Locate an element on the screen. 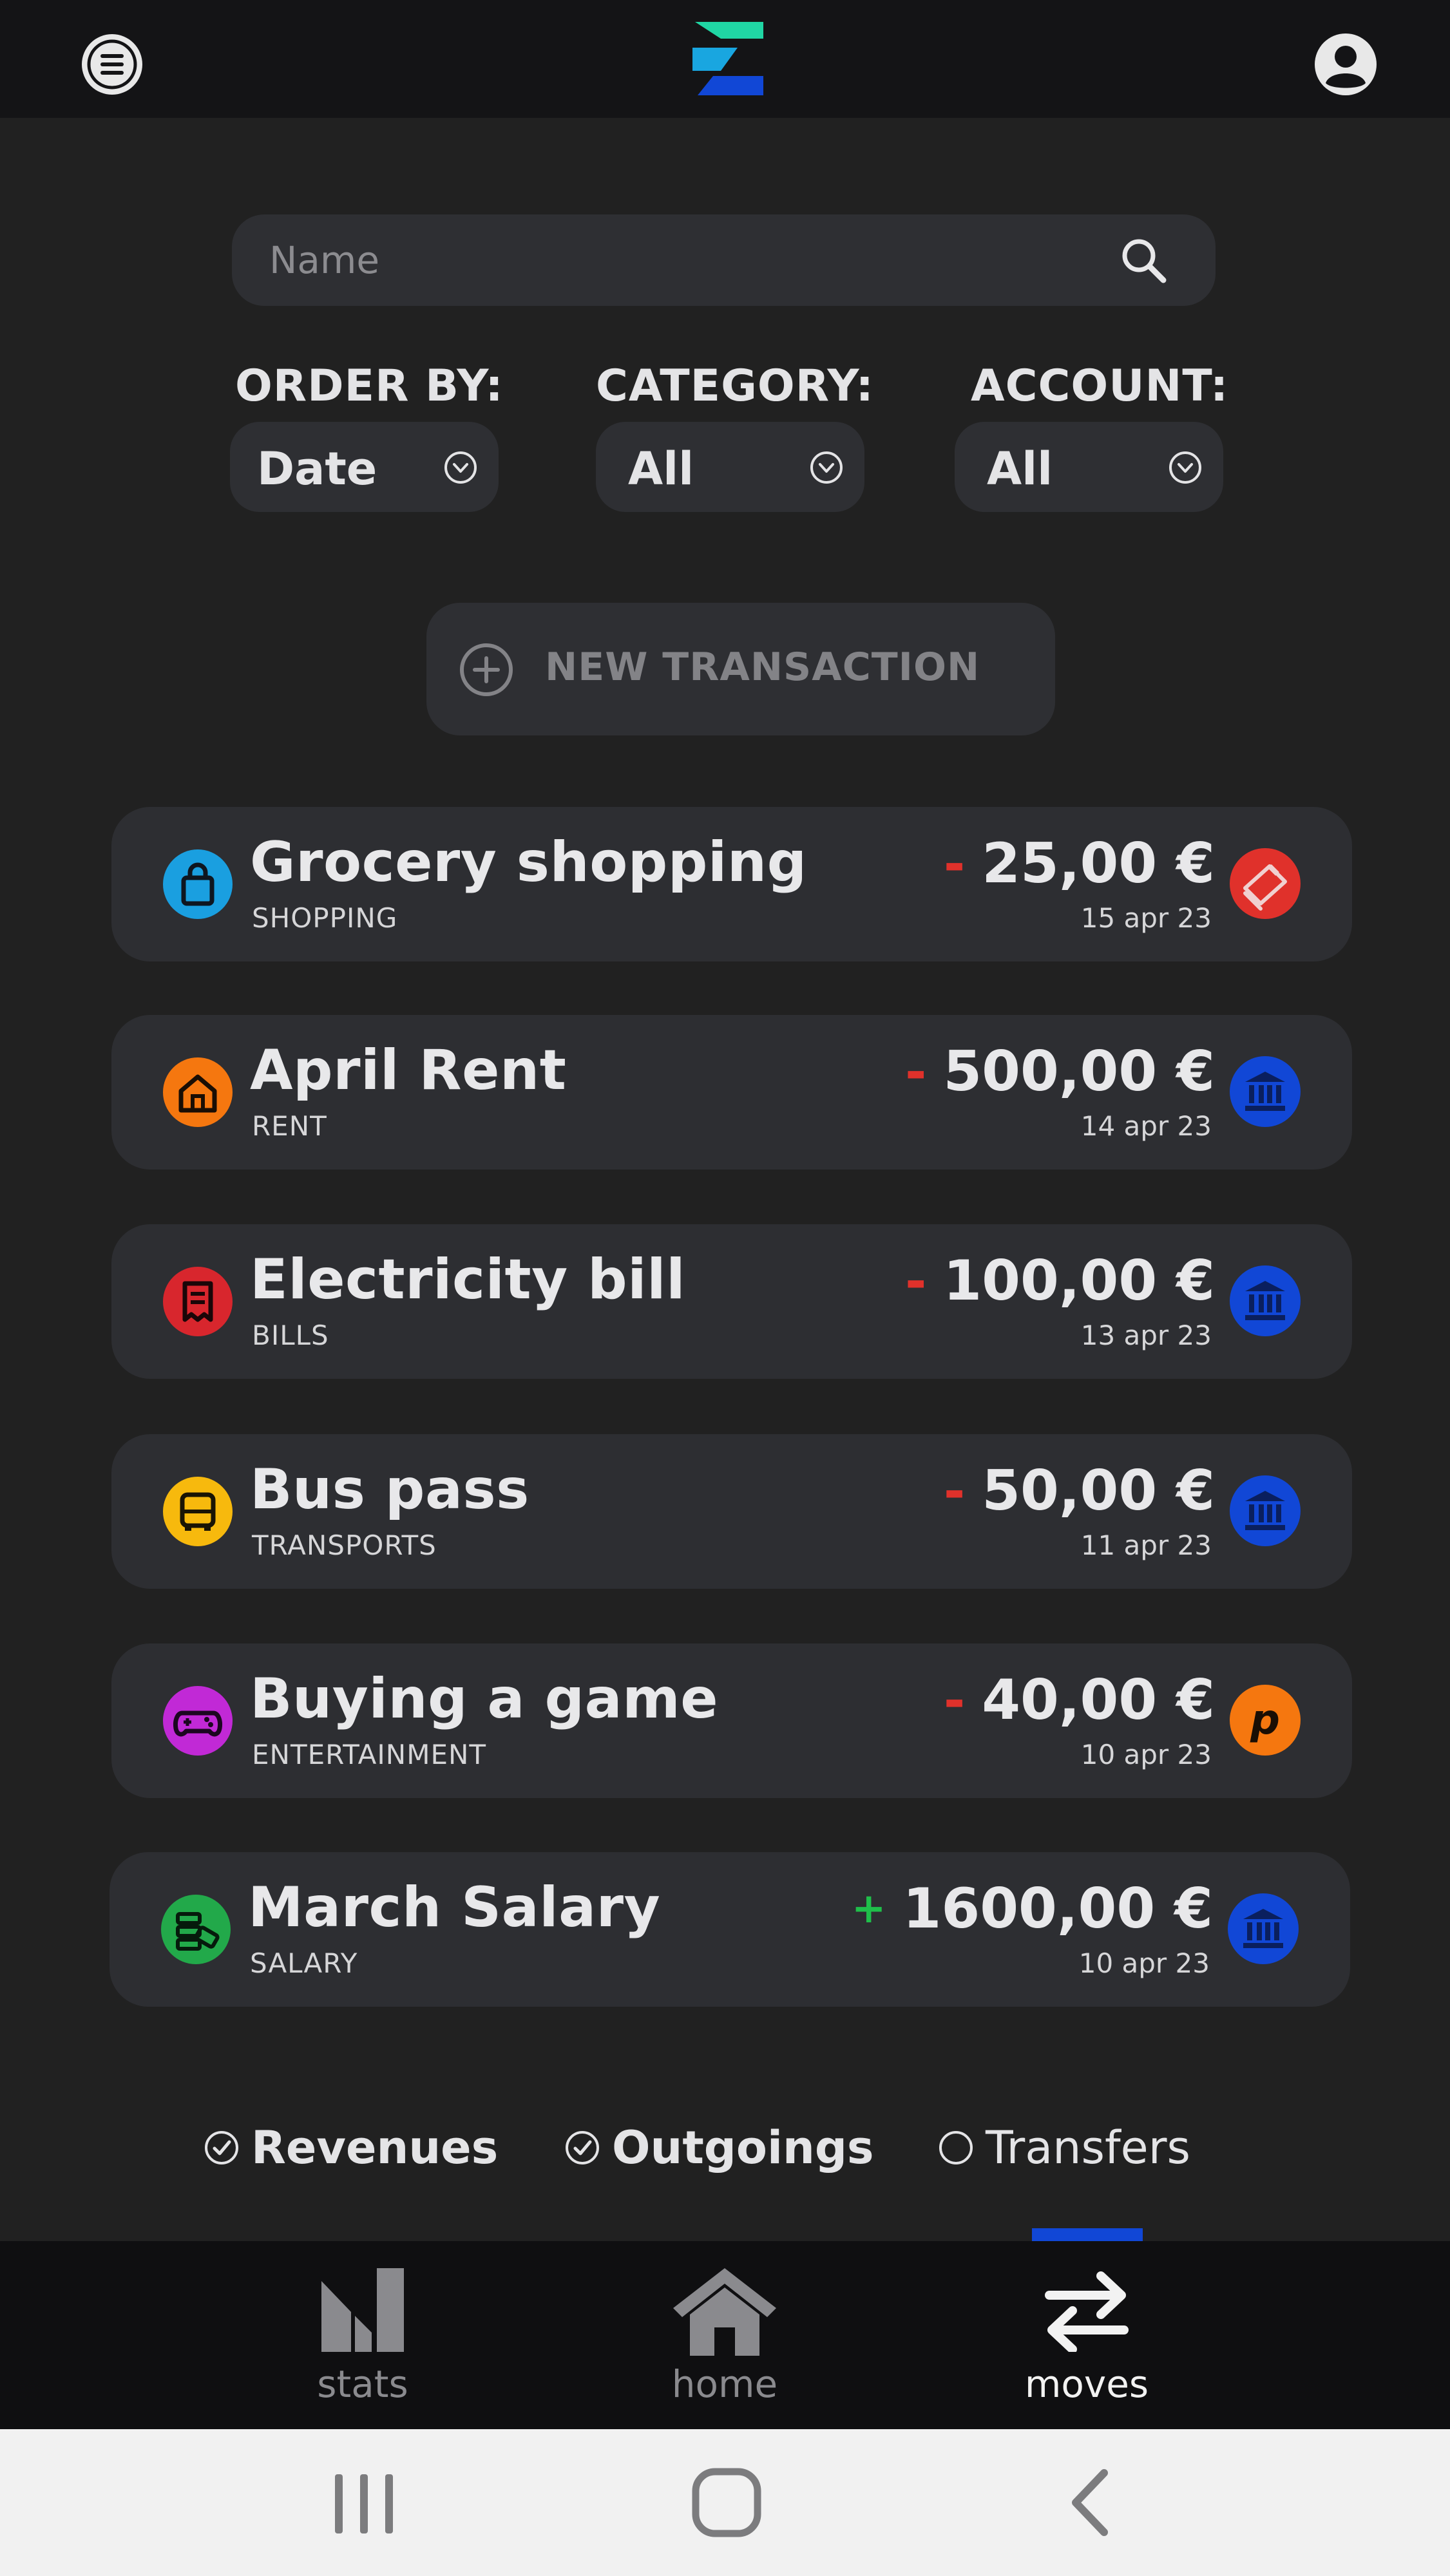 This screenshot has width=1450, height=2576. transaction-title: Electricity bill is located at coordinates (468, 1279).